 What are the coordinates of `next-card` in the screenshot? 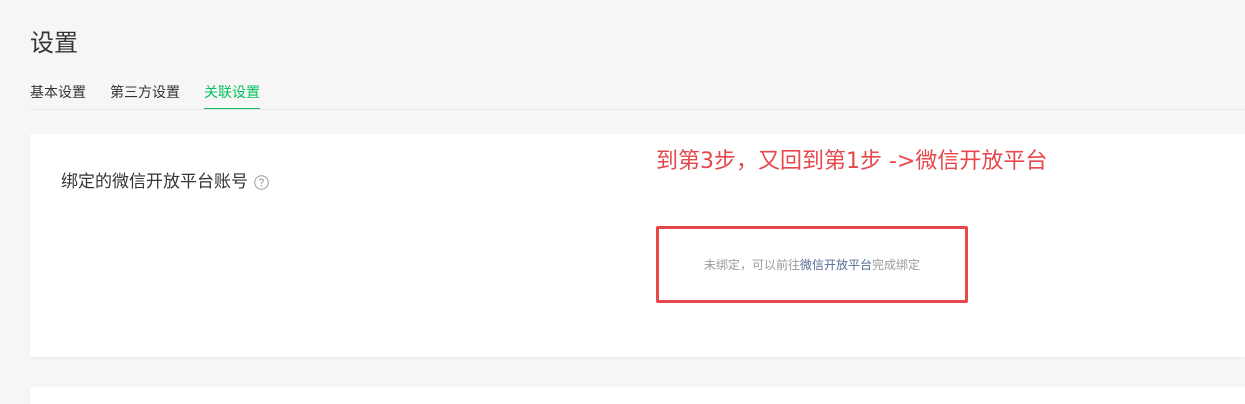 It's located at (637, 395).